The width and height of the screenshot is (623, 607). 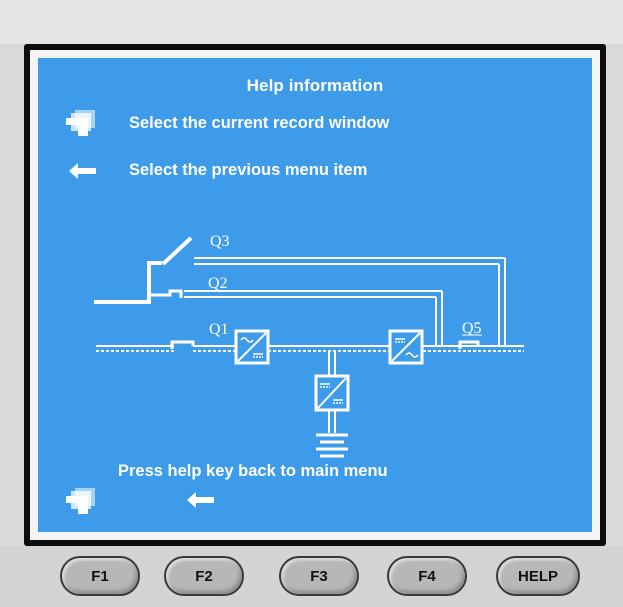 What do you see at coordinates (311, 22) in the screenshot?
I see `device-bezel` at bounding box center [311, 22].